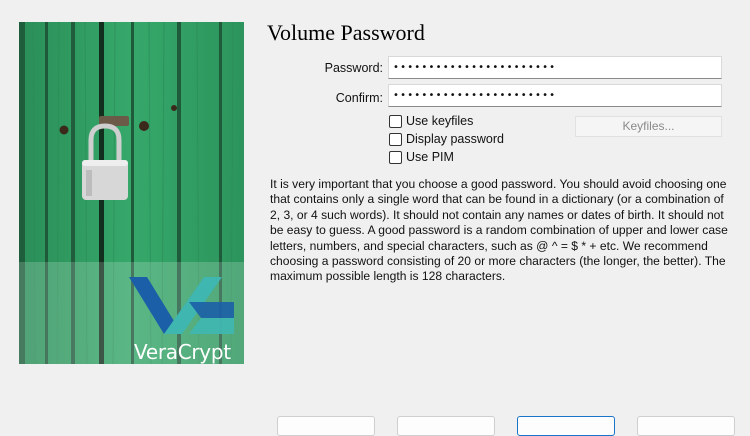 This screenshot has width=750, height=436. What do you see at coordinates (555, 67) in the screenshot?
I see `password-field: •••••••••••••••••••••••` at bounding box center [555, 67].